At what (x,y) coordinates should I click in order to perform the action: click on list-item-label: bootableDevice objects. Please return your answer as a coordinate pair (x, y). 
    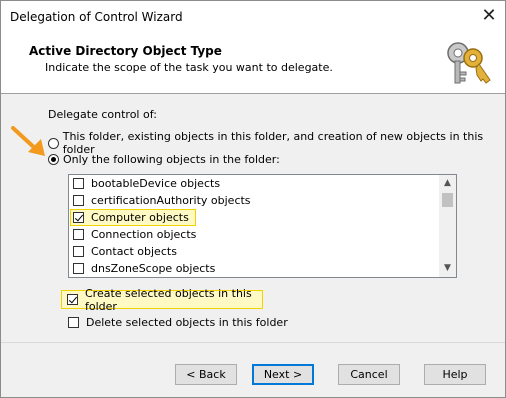
    Looking at the image, I should click on (156, 183).